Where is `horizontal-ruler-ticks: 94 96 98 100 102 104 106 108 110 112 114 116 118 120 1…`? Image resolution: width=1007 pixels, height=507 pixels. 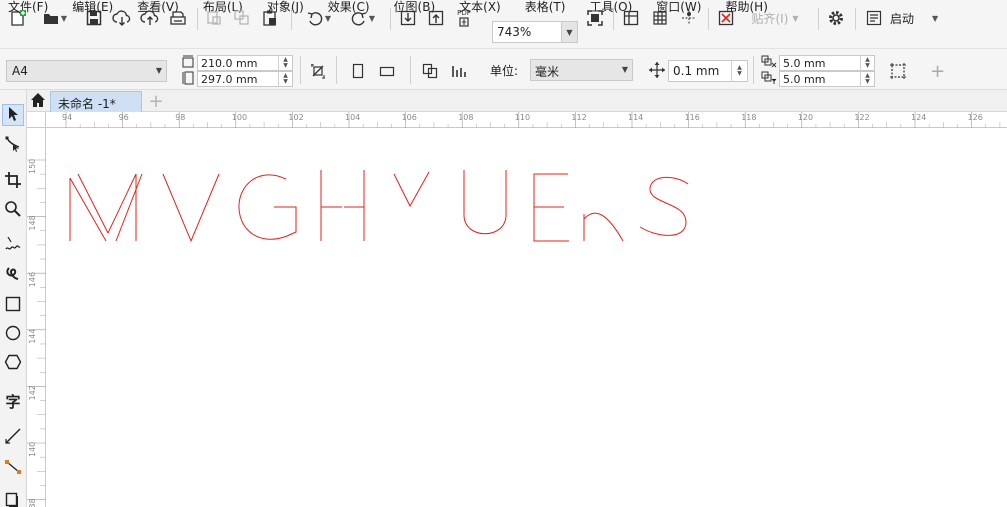
horizontal-ruler-ticks: 94 96 98 100 102 104 106 108 110 112 114 116 118 120 1… is located at coordinates (531, 120).